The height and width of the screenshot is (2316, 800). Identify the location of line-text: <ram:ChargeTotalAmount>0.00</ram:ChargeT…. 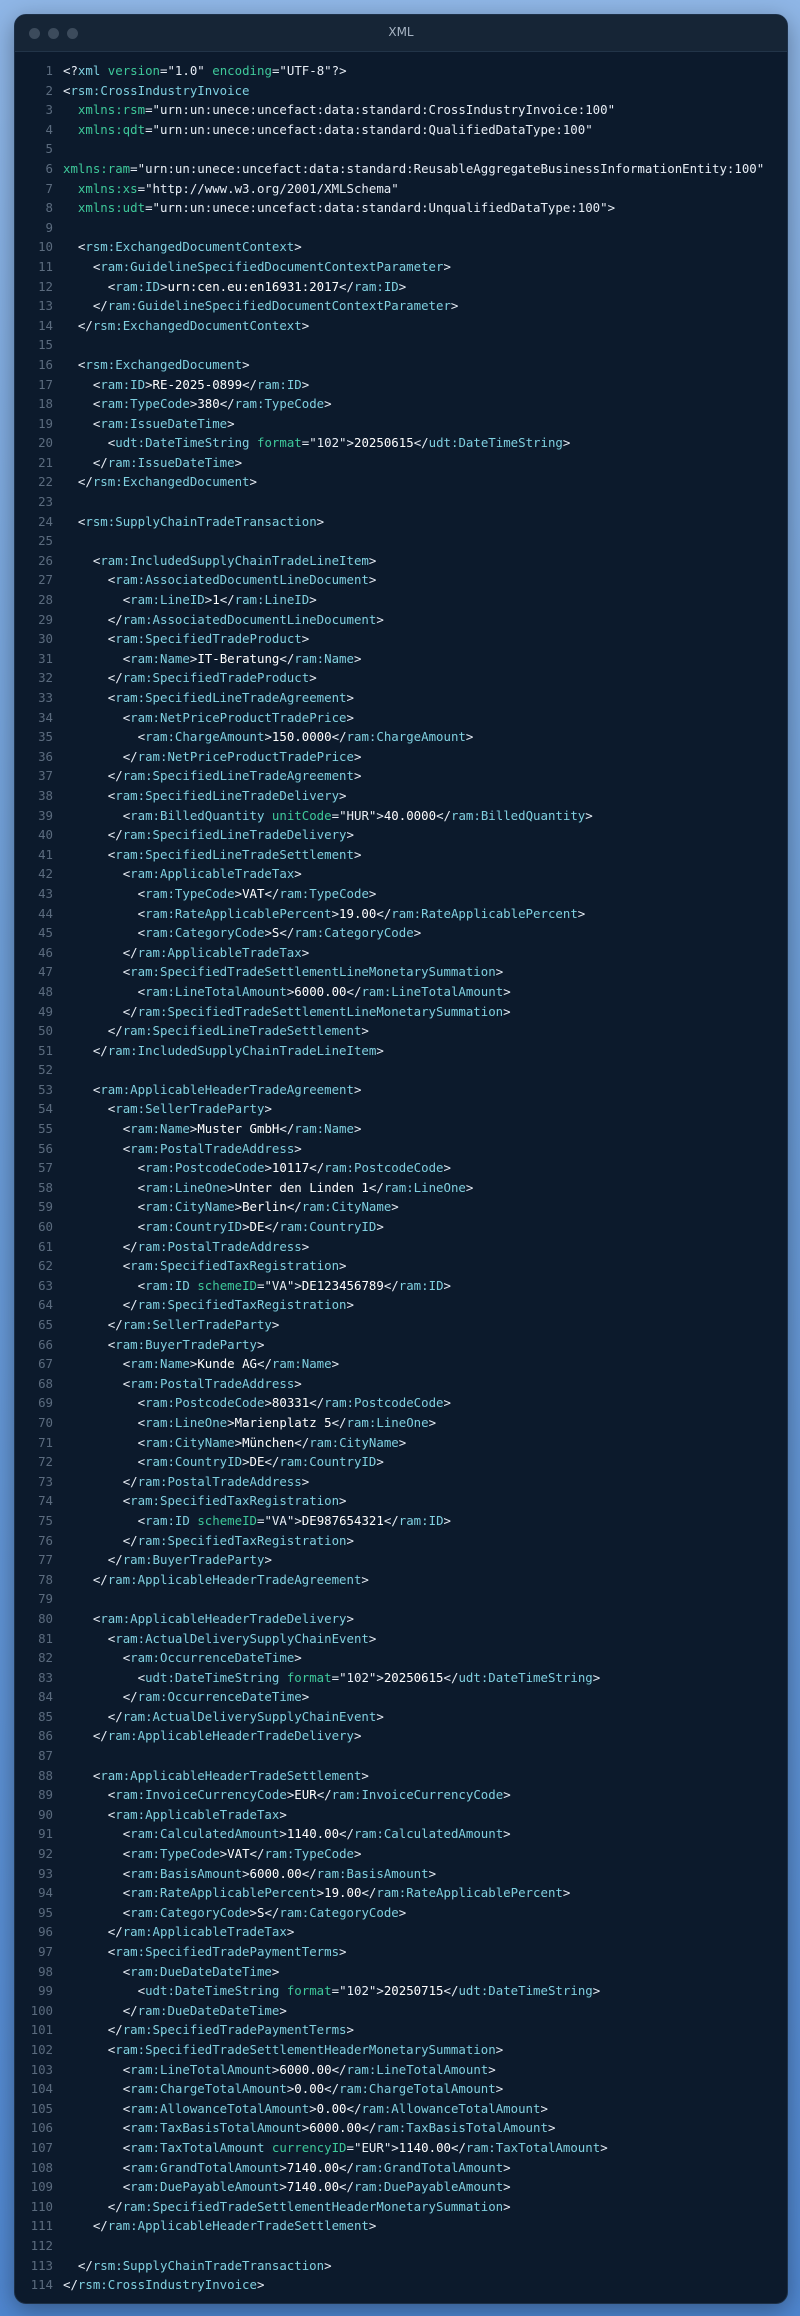
(313, 2089).